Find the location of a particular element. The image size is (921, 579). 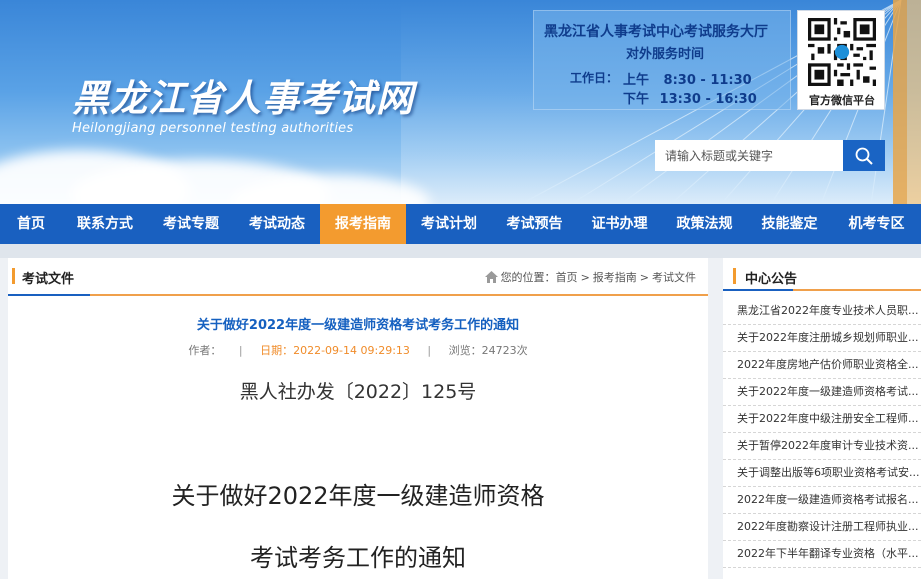

notice-panel-header: 中心公告 is located at coordinates (822, 274).